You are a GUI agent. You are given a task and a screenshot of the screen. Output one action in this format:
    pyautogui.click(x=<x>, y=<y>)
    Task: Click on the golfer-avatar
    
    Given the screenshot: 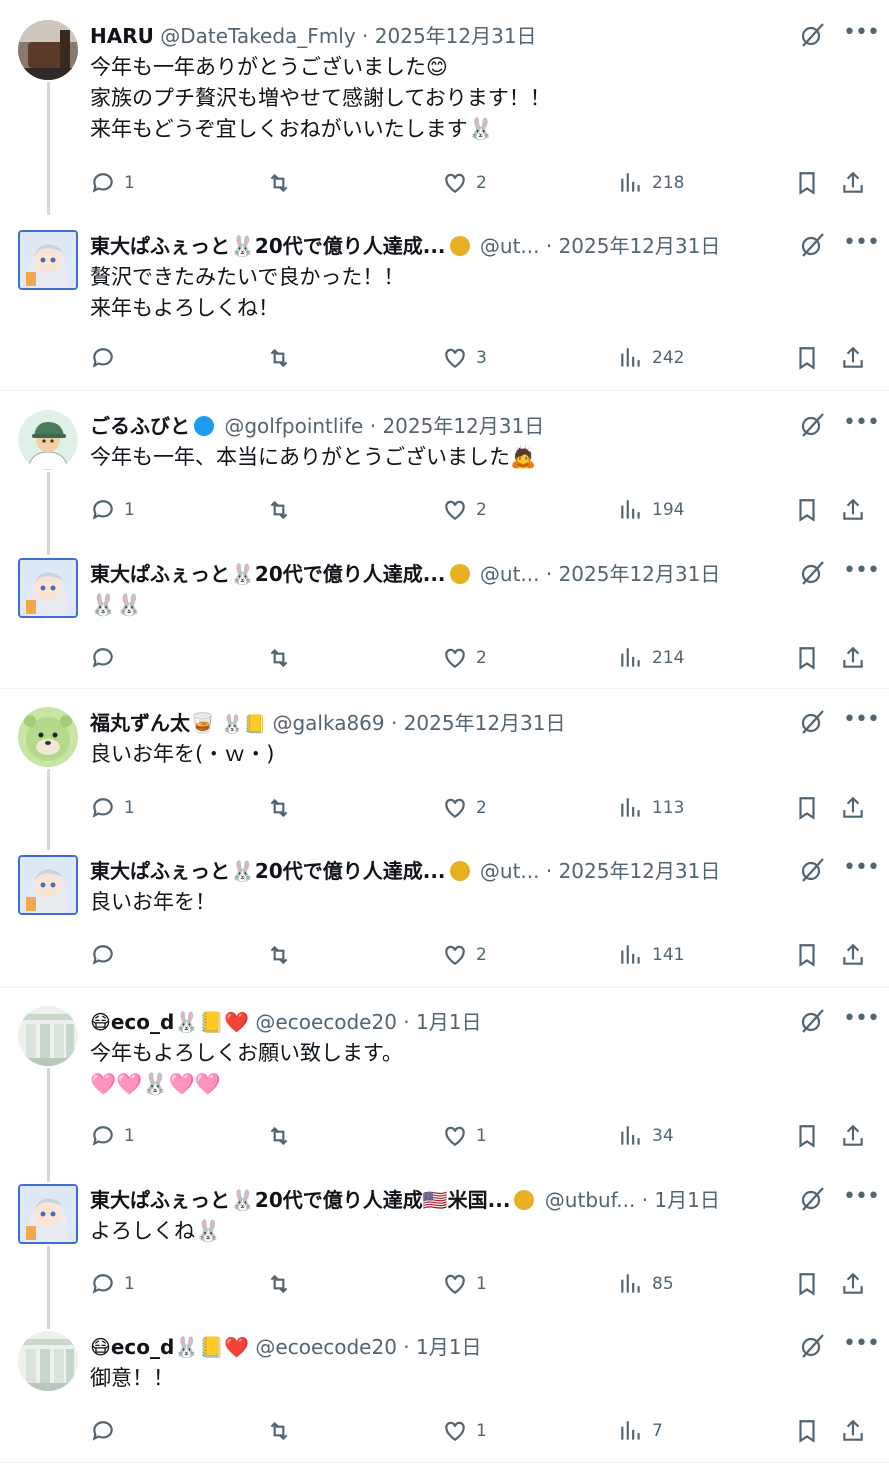 What is the action you would take?
    pyautogui.click(x=48, y=440)
    